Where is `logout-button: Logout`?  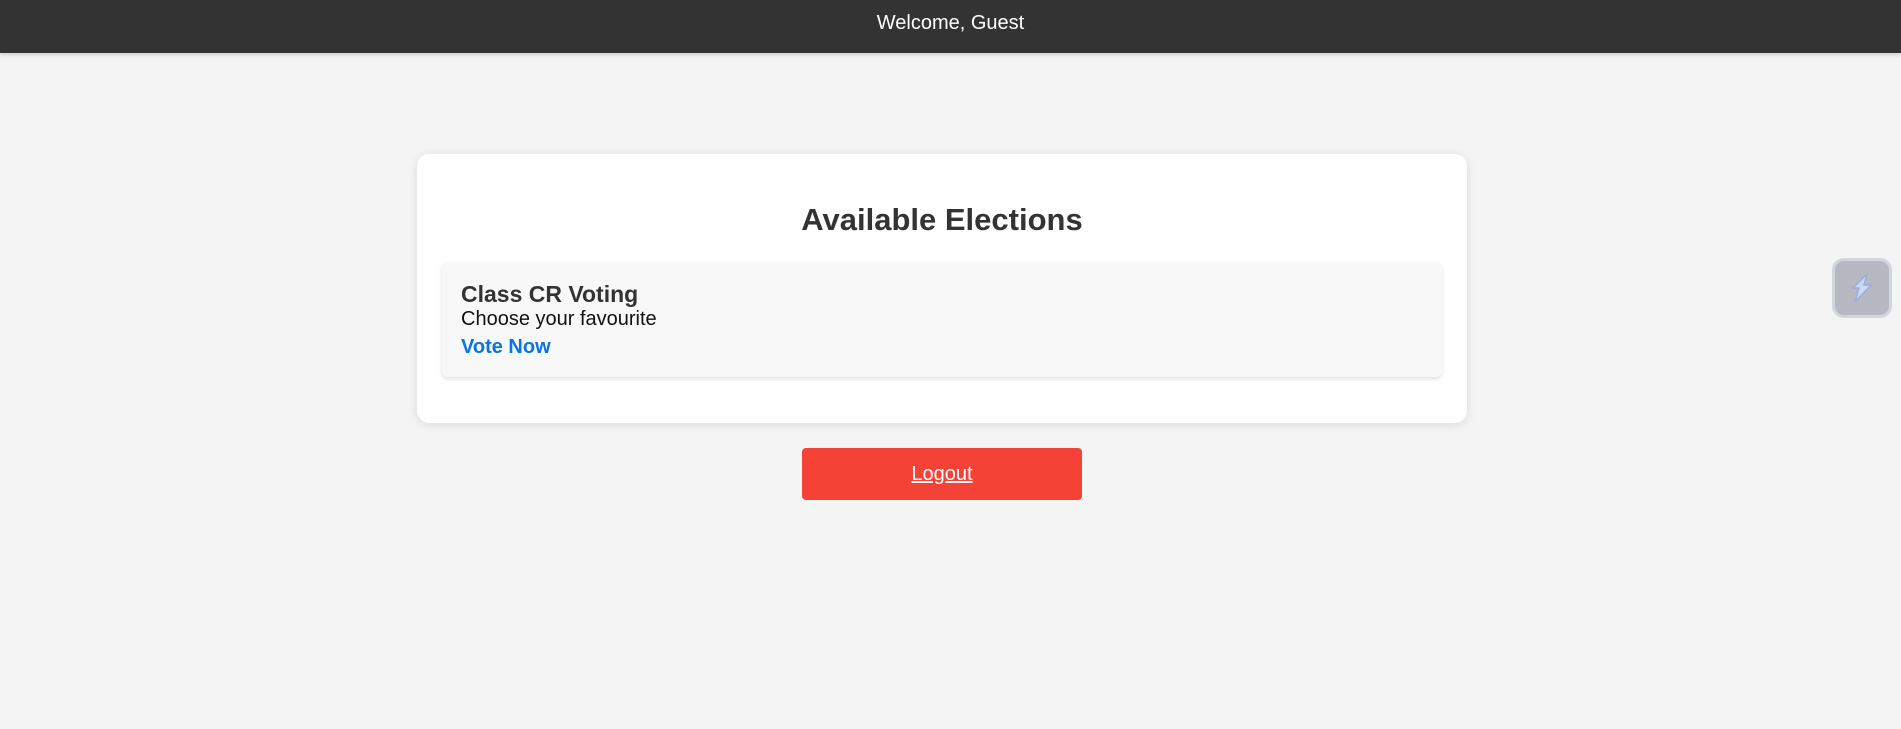 logout-button: Logout is located at coordinates (942, 474).